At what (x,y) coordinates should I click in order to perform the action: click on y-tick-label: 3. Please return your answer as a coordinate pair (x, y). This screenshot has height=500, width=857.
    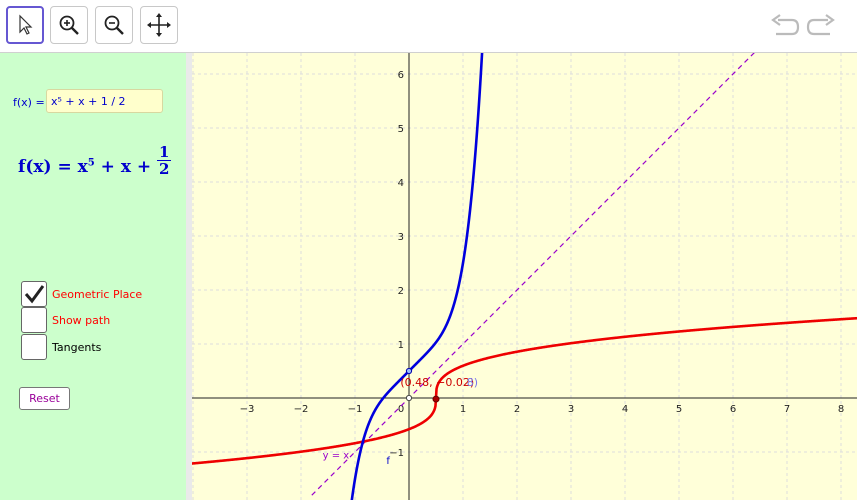
    Looking at the image, I should click on (401, 237).